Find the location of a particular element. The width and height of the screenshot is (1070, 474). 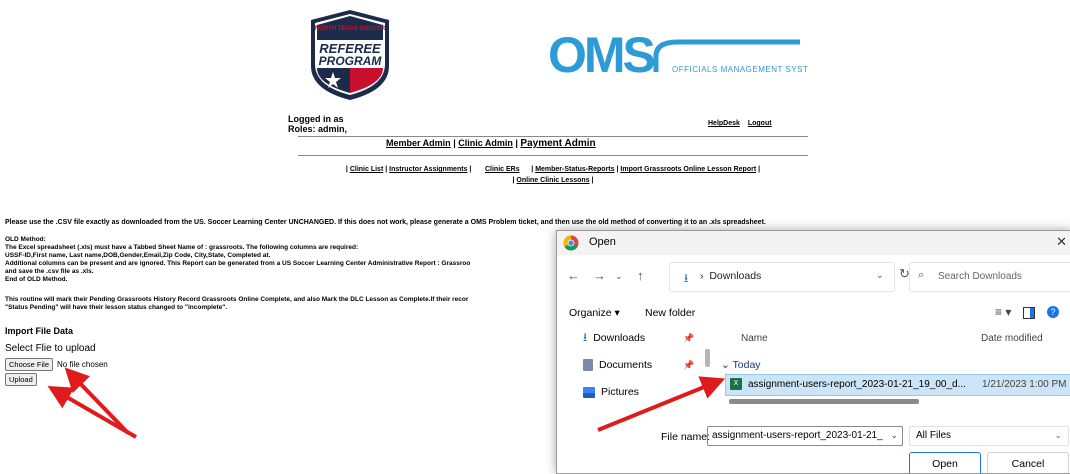

up-arrow-icon: ↑ is located at coordinates (640, 275).